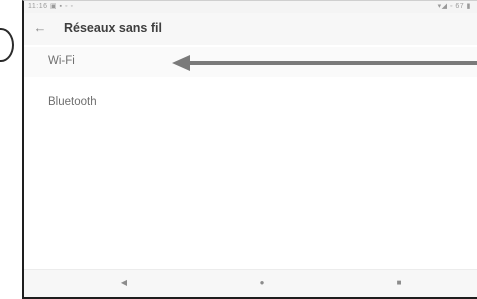 The height and width of the screenshot is (299, 477). Describe the element at coordinates (262, 283) in the screenshot. I see `nav-home-icon: ●` at that location.